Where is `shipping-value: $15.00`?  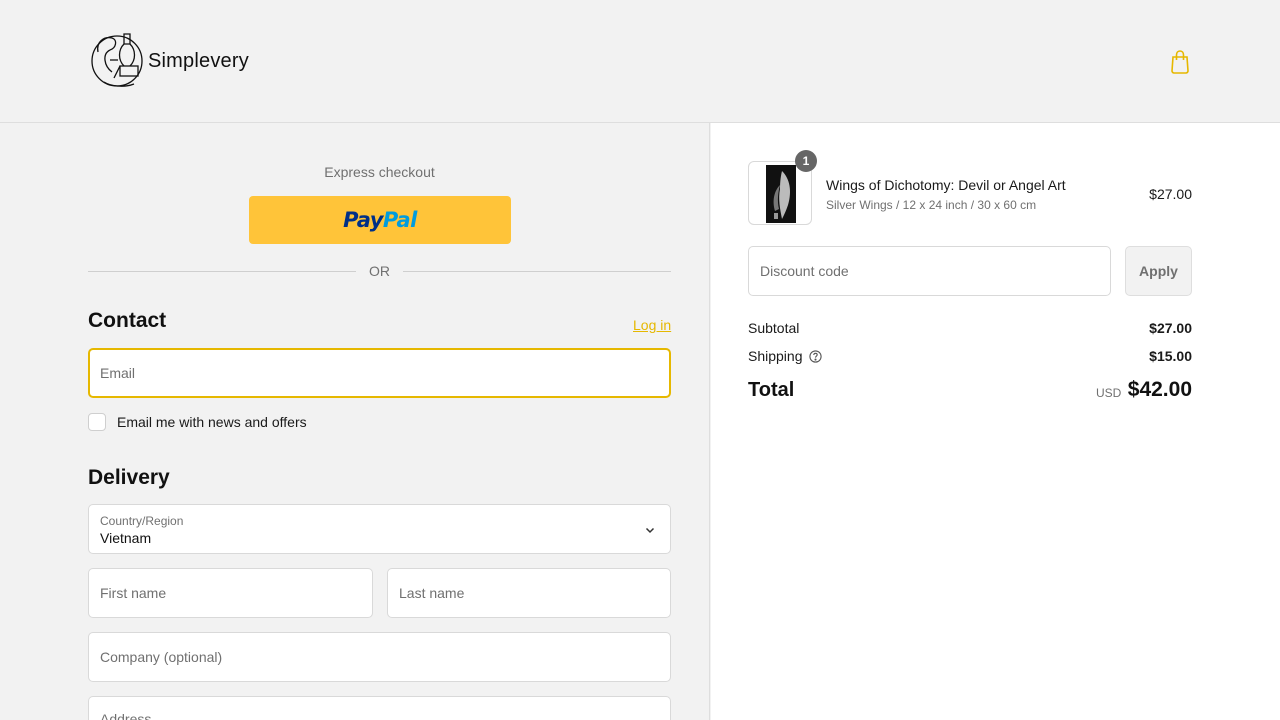 shipping-value: $15.00 is located at coordinates (1170, 356).